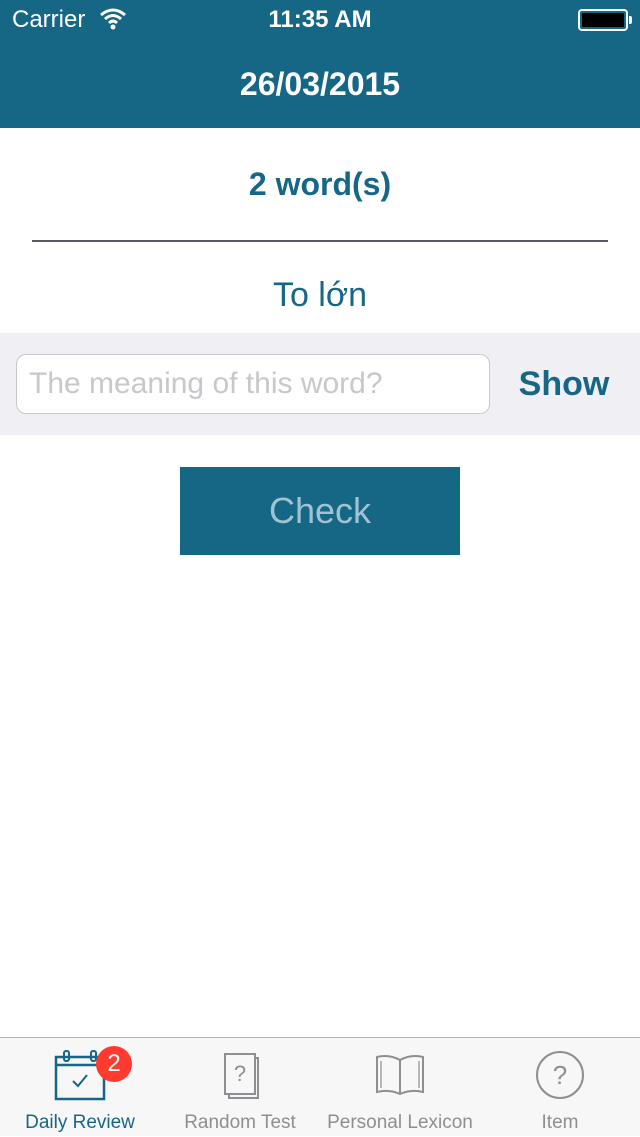 This screenshot has height=1137, width=640. I want to click on word-count-label: 2 word(s), so click(320, 184).